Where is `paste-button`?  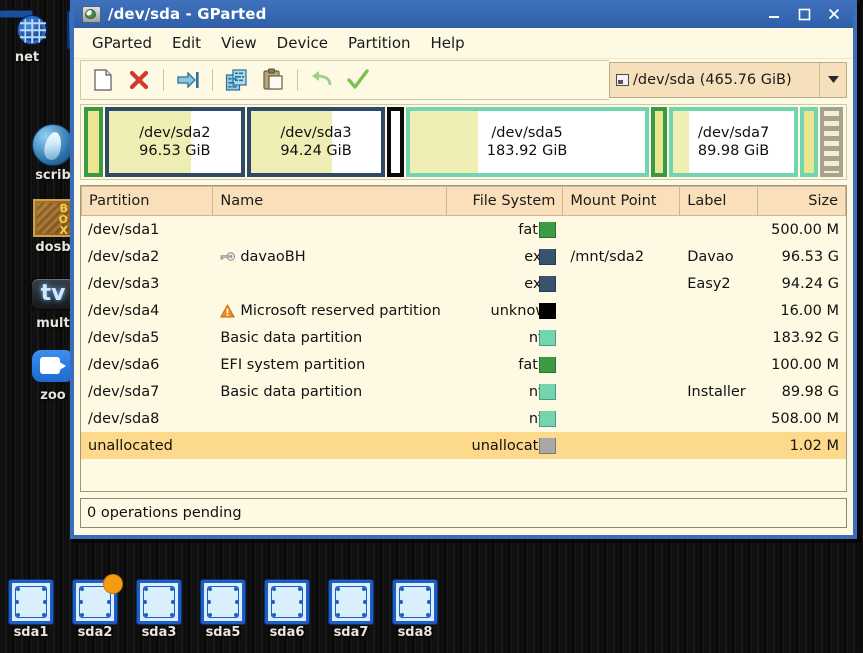
paste-button is located at coordinates (273, 80).